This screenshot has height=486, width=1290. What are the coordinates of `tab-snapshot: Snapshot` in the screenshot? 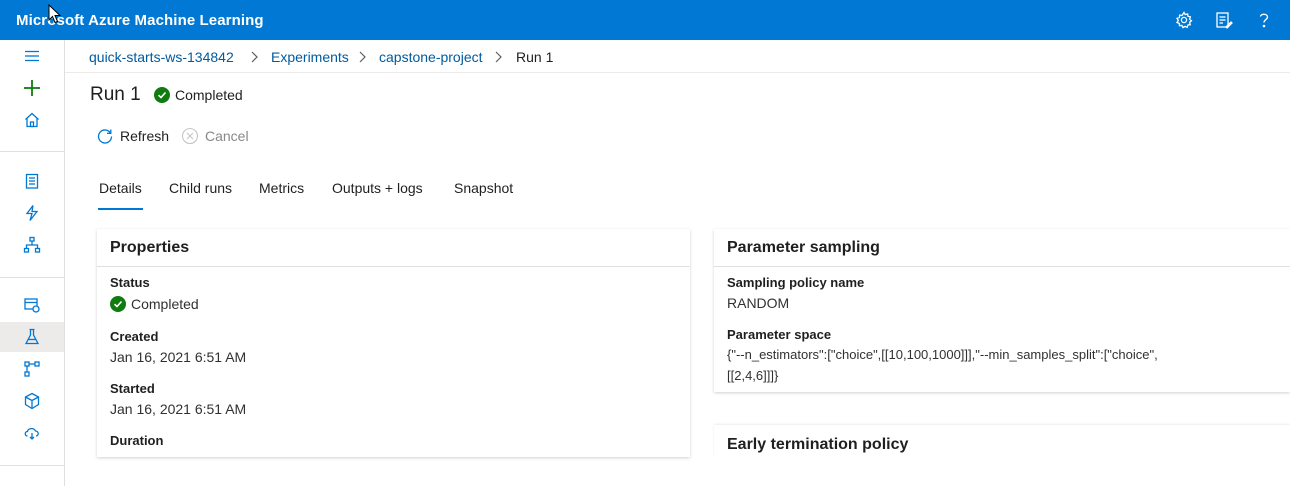 It's located at (483, 188).